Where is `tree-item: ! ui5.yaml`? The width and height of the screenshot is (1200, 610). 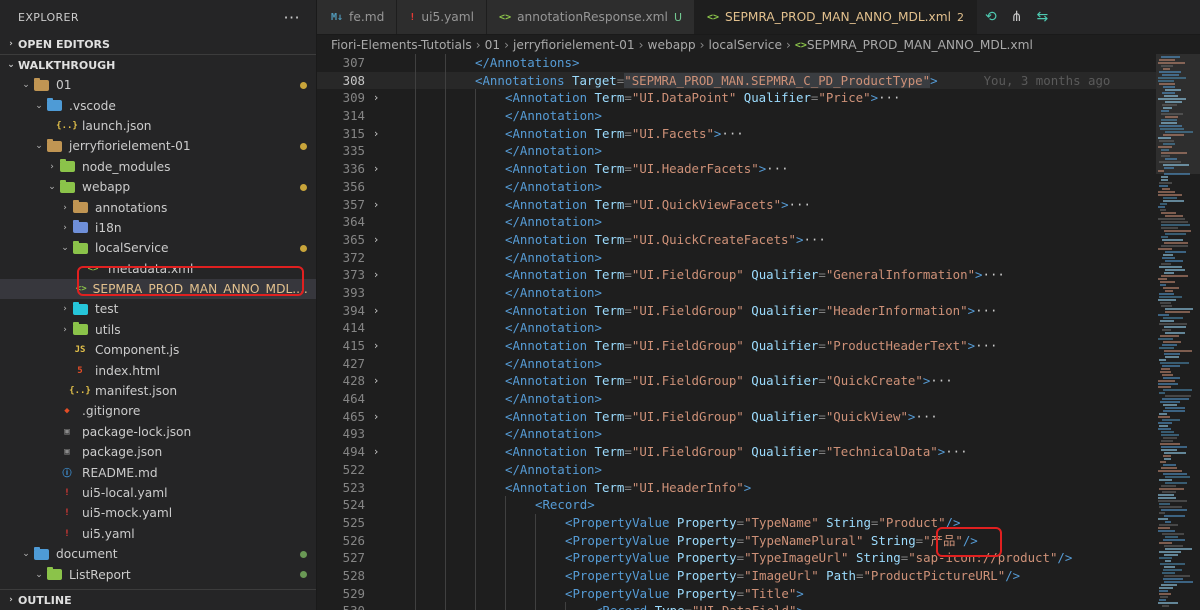 tree-item: ! ui5.yaml is located at coordinates (158, 534).